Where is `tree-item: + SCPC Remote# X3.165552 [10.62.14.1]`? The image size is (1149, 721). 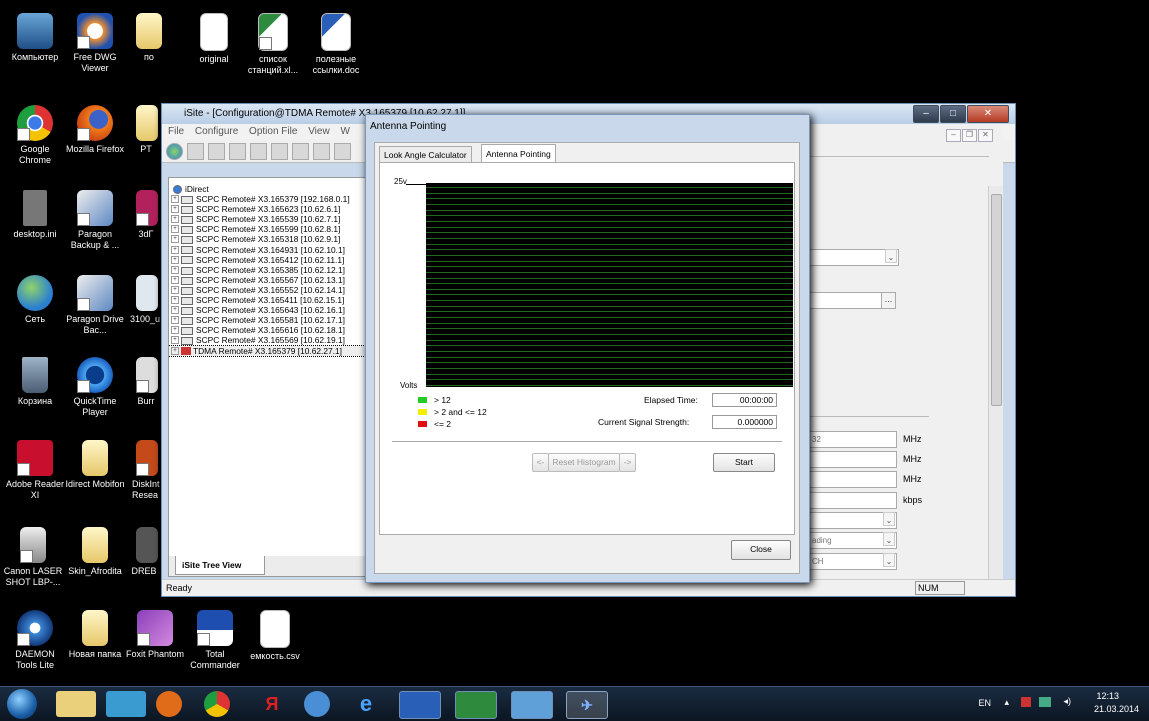
tree-item: + SCPC Remote# X3.165552 [10.62.14.1] is located at coordinates (269, 290).